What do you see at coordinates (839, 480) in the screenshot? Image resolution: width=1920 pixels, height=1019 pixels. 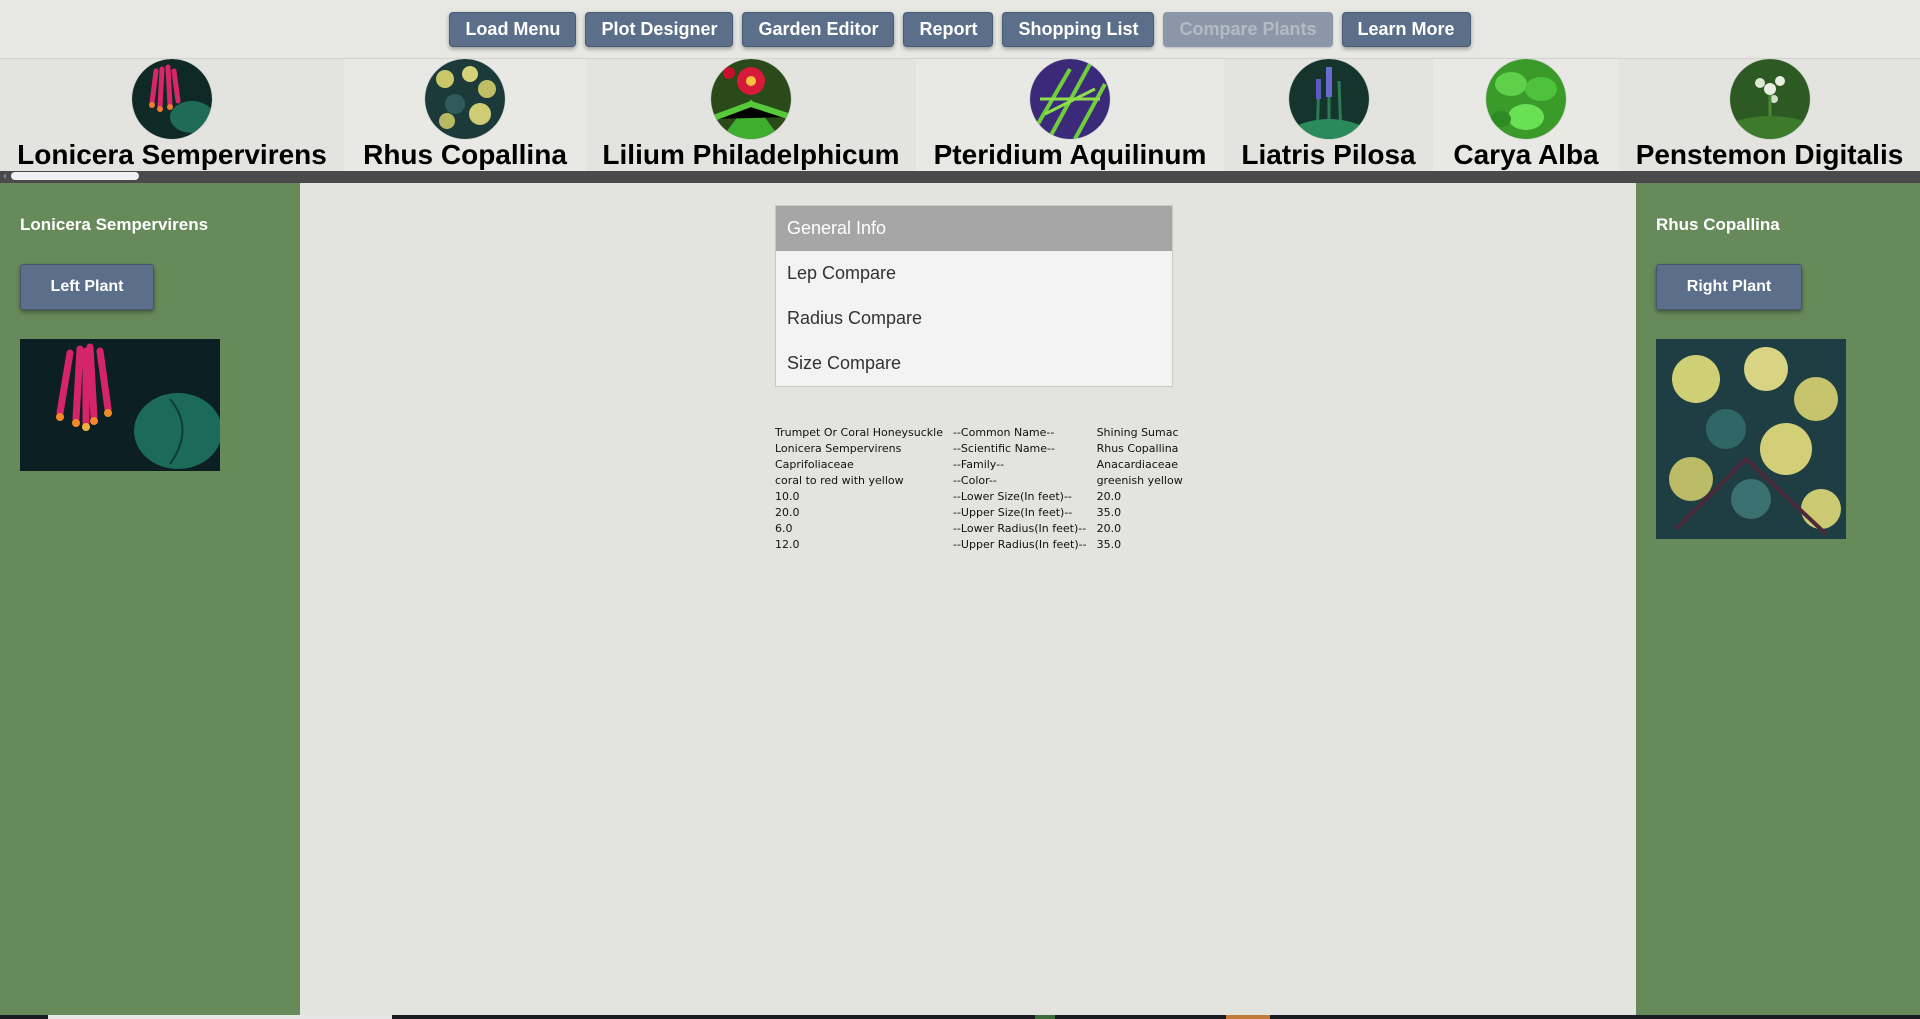 I see `left-value: coral to red with yellow` at bounding box center [839, 480].